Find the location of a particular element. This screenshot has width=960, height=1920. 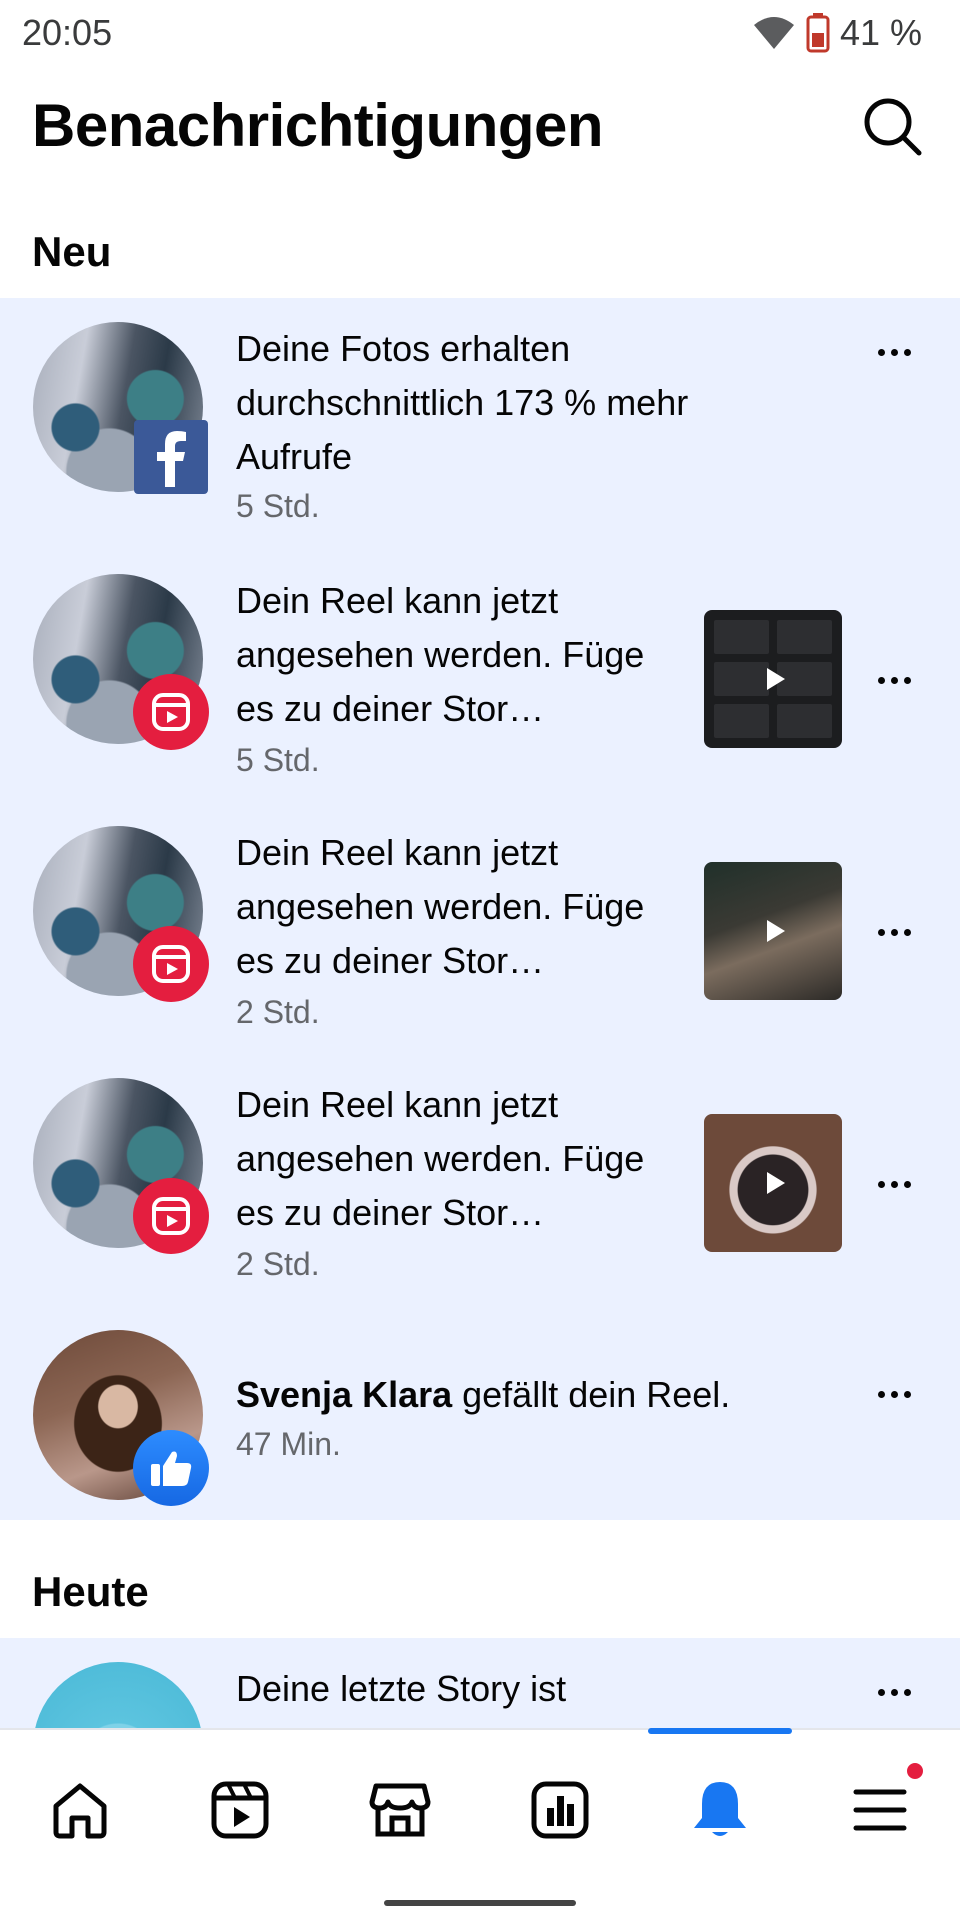

search-icon is located at coordinates (893, 127).